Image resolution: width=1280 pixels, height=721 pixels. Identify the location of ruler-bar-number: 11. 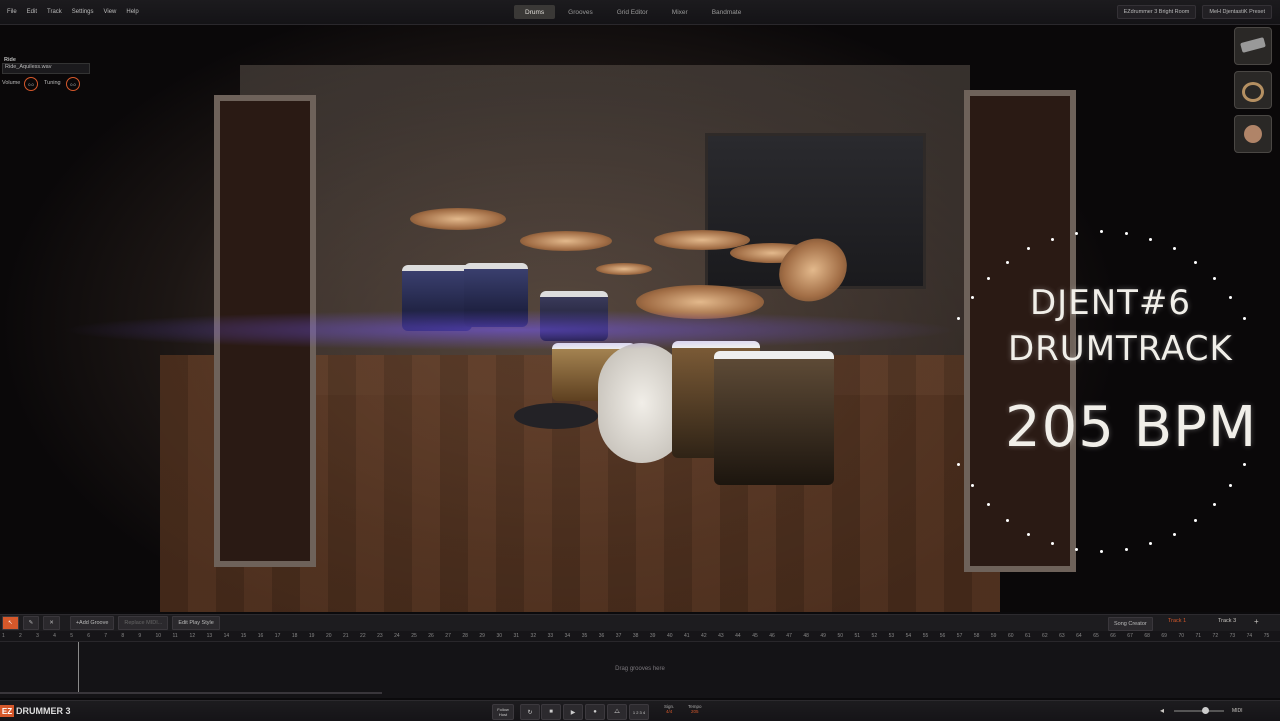
(175, 636).